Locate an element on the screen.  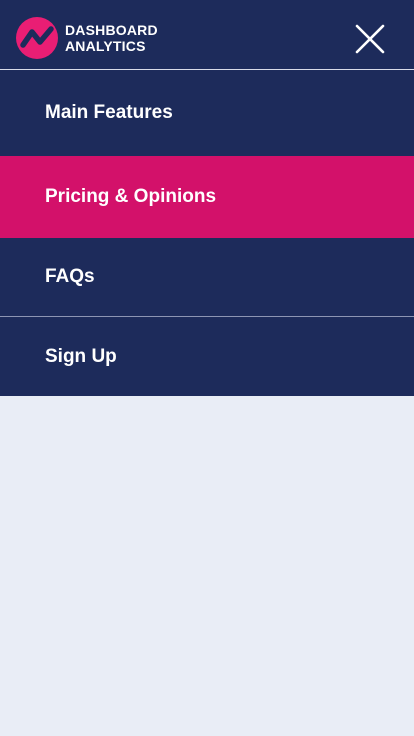
menu-item-label: Sign Up is located at coordinates (81, 356).